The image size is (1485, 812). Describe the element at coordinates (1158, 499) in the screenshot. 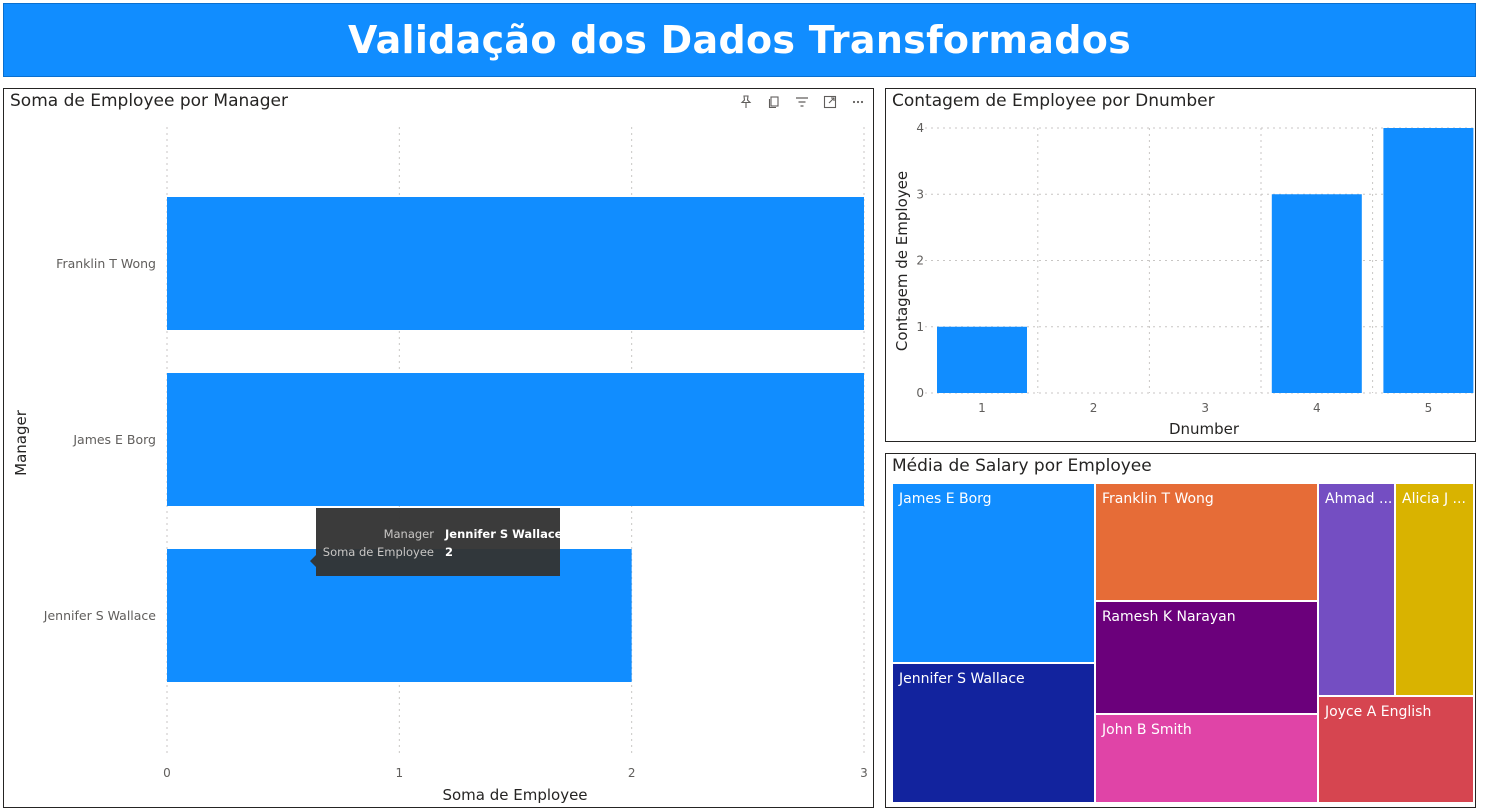

I see `treemap-tile-label: Franklin T Wong` at that location.